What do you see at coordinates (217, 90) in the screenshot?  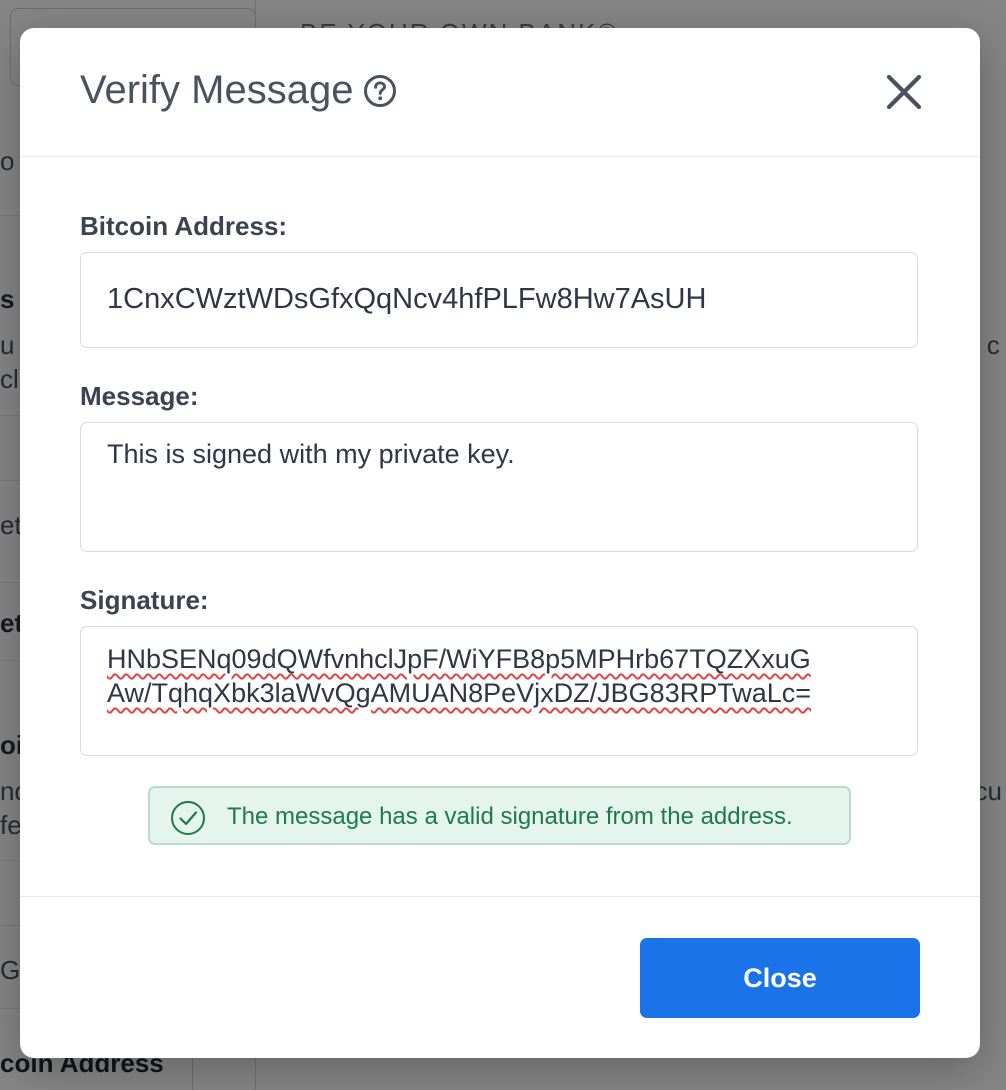 I see `dialog-title-text: Verify Message` at bounding box center [217, 90].